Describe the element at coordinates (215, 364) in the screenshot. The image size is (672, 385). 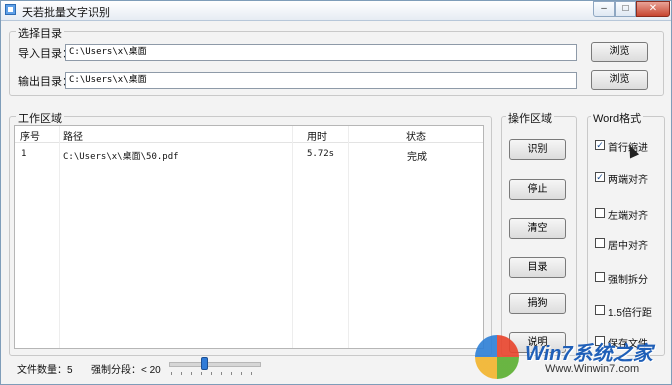
I see `split-slider-track` at that location.